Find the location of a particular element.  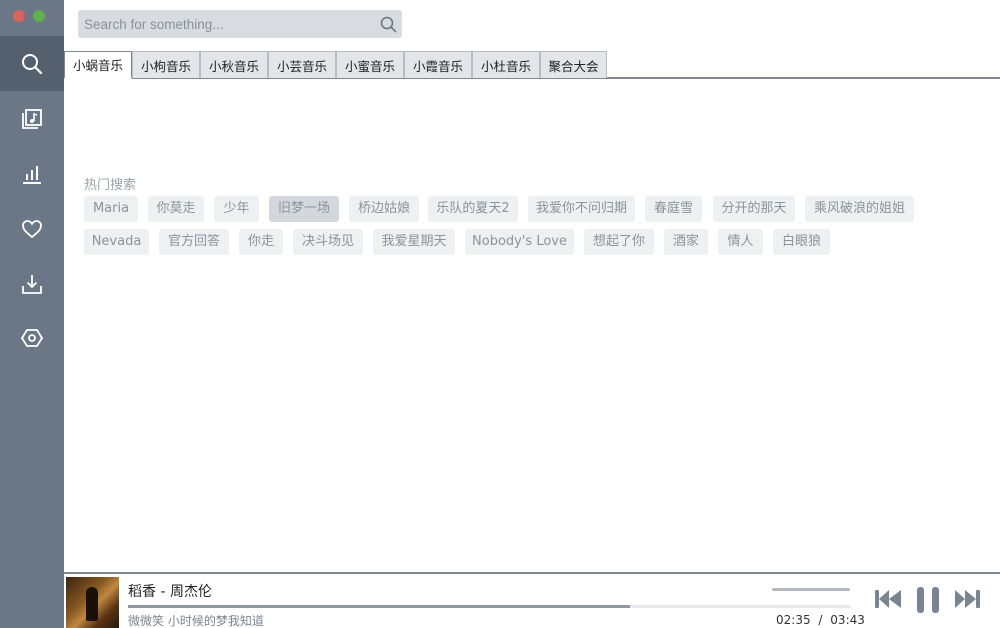

download-icon is located at coordinates (32, 284).